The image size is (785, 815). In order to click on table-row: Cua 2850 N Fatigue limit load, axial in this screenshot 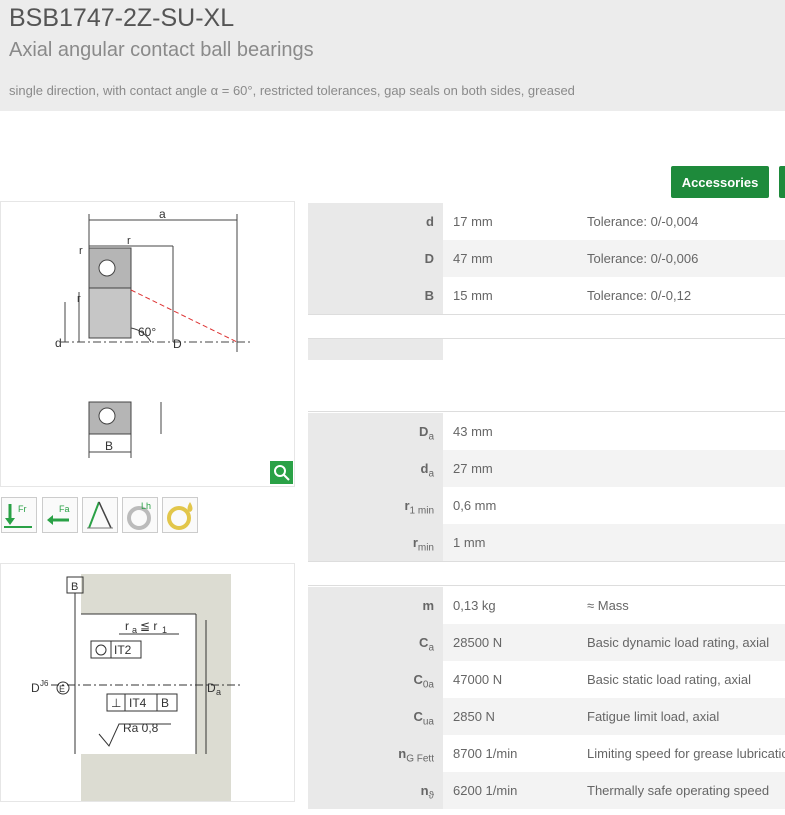, I will do `click(546, 716)`.